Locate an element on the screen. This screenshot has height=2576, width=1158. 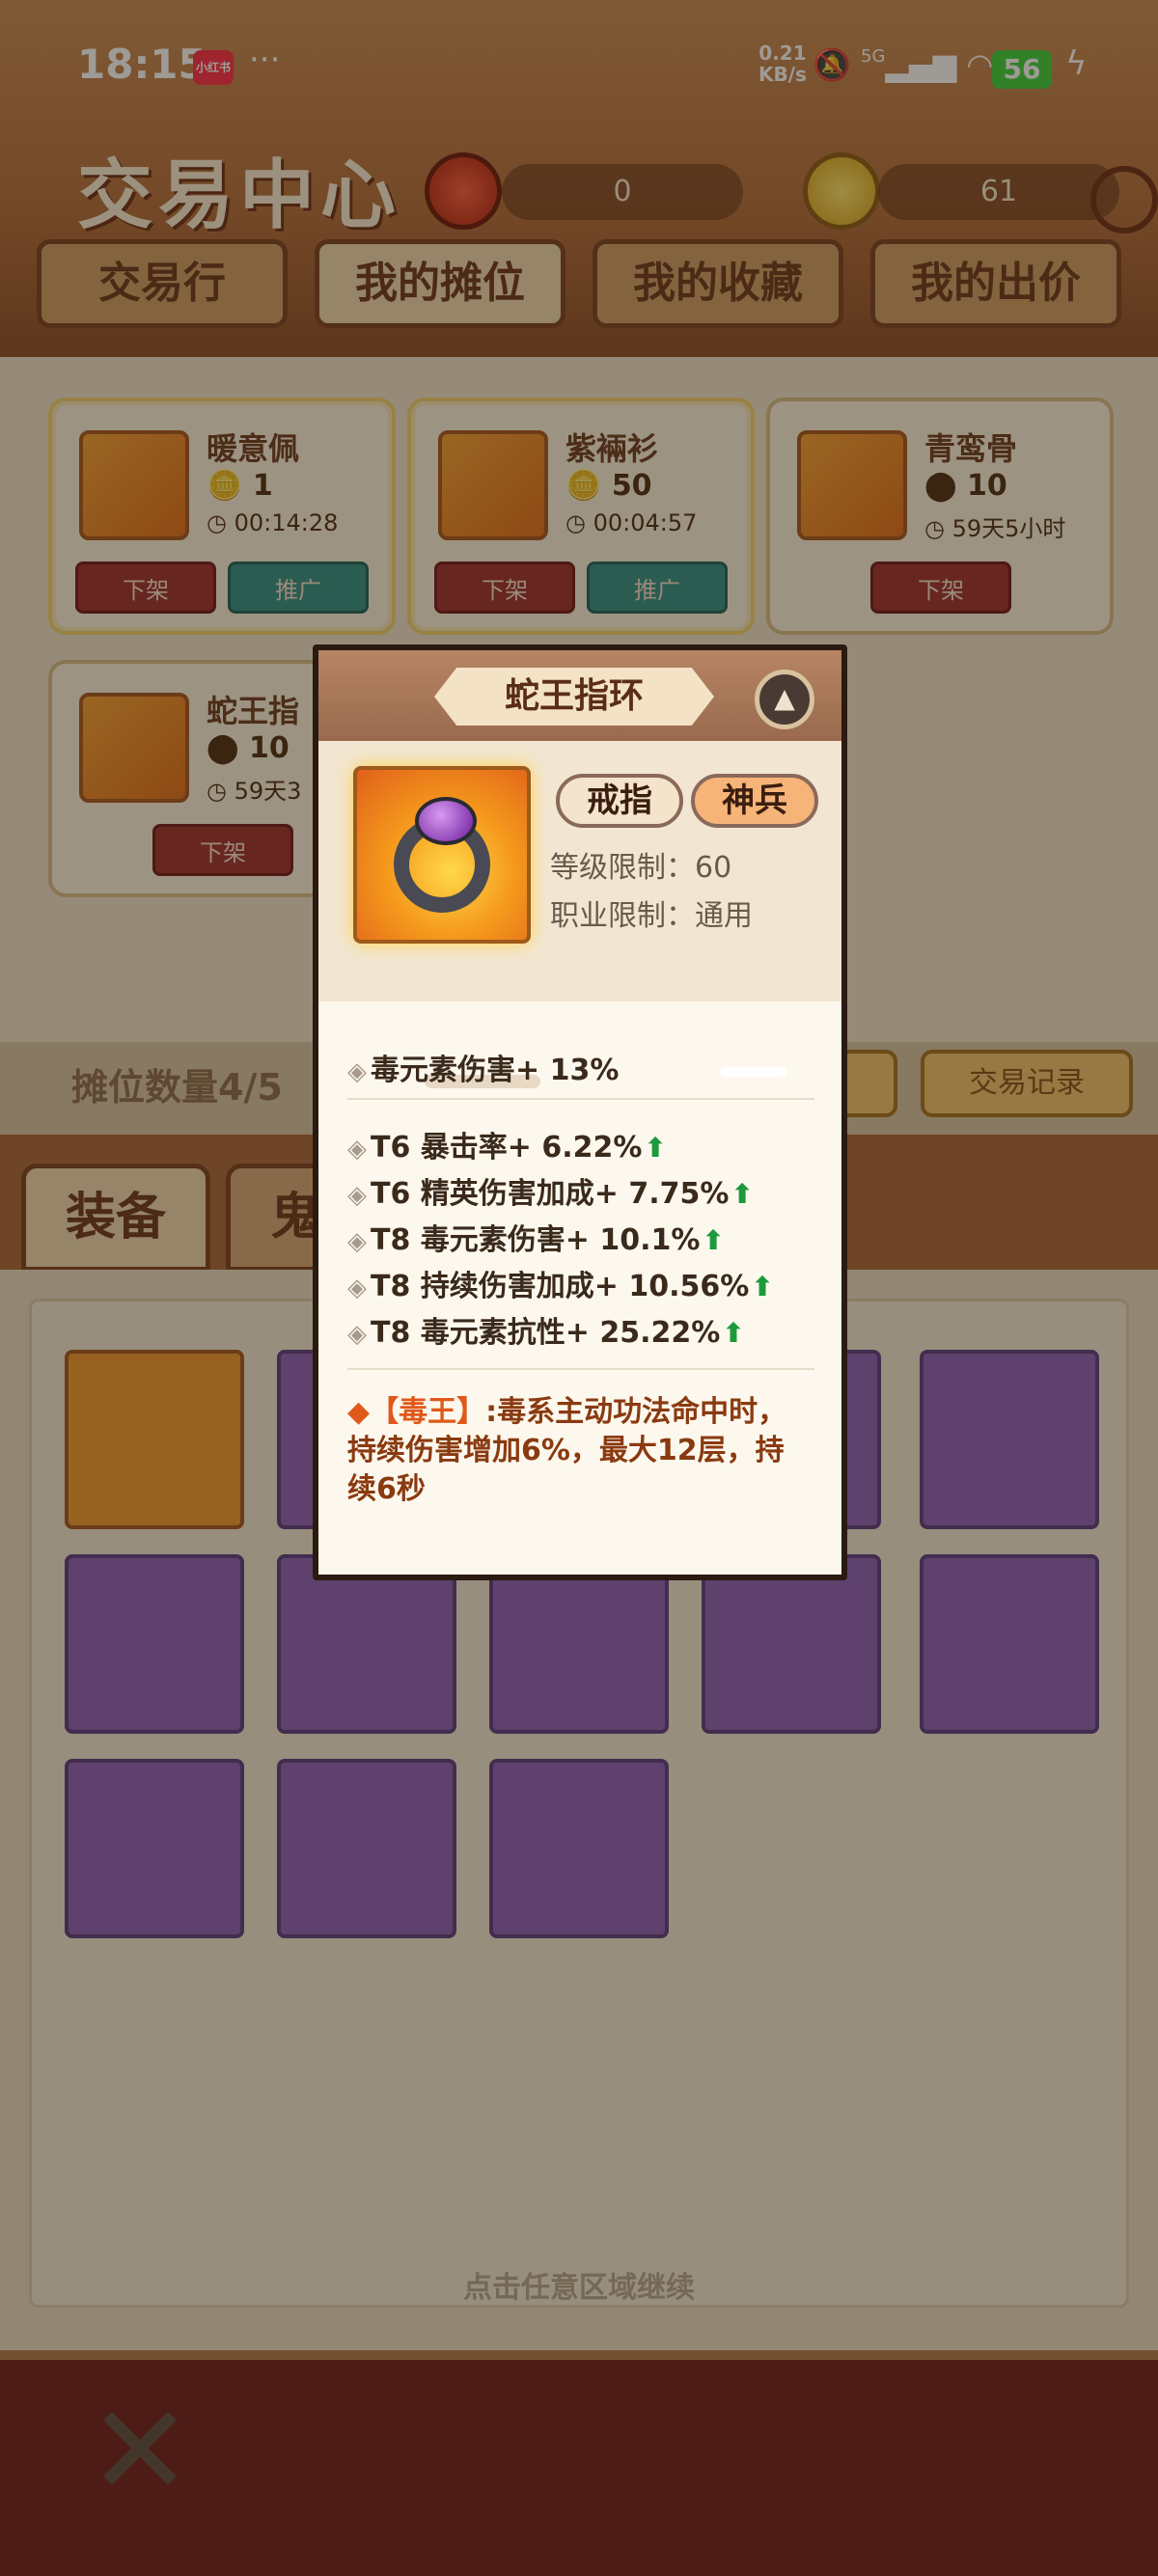
decor-bar is located at coordinates (753, 1072).